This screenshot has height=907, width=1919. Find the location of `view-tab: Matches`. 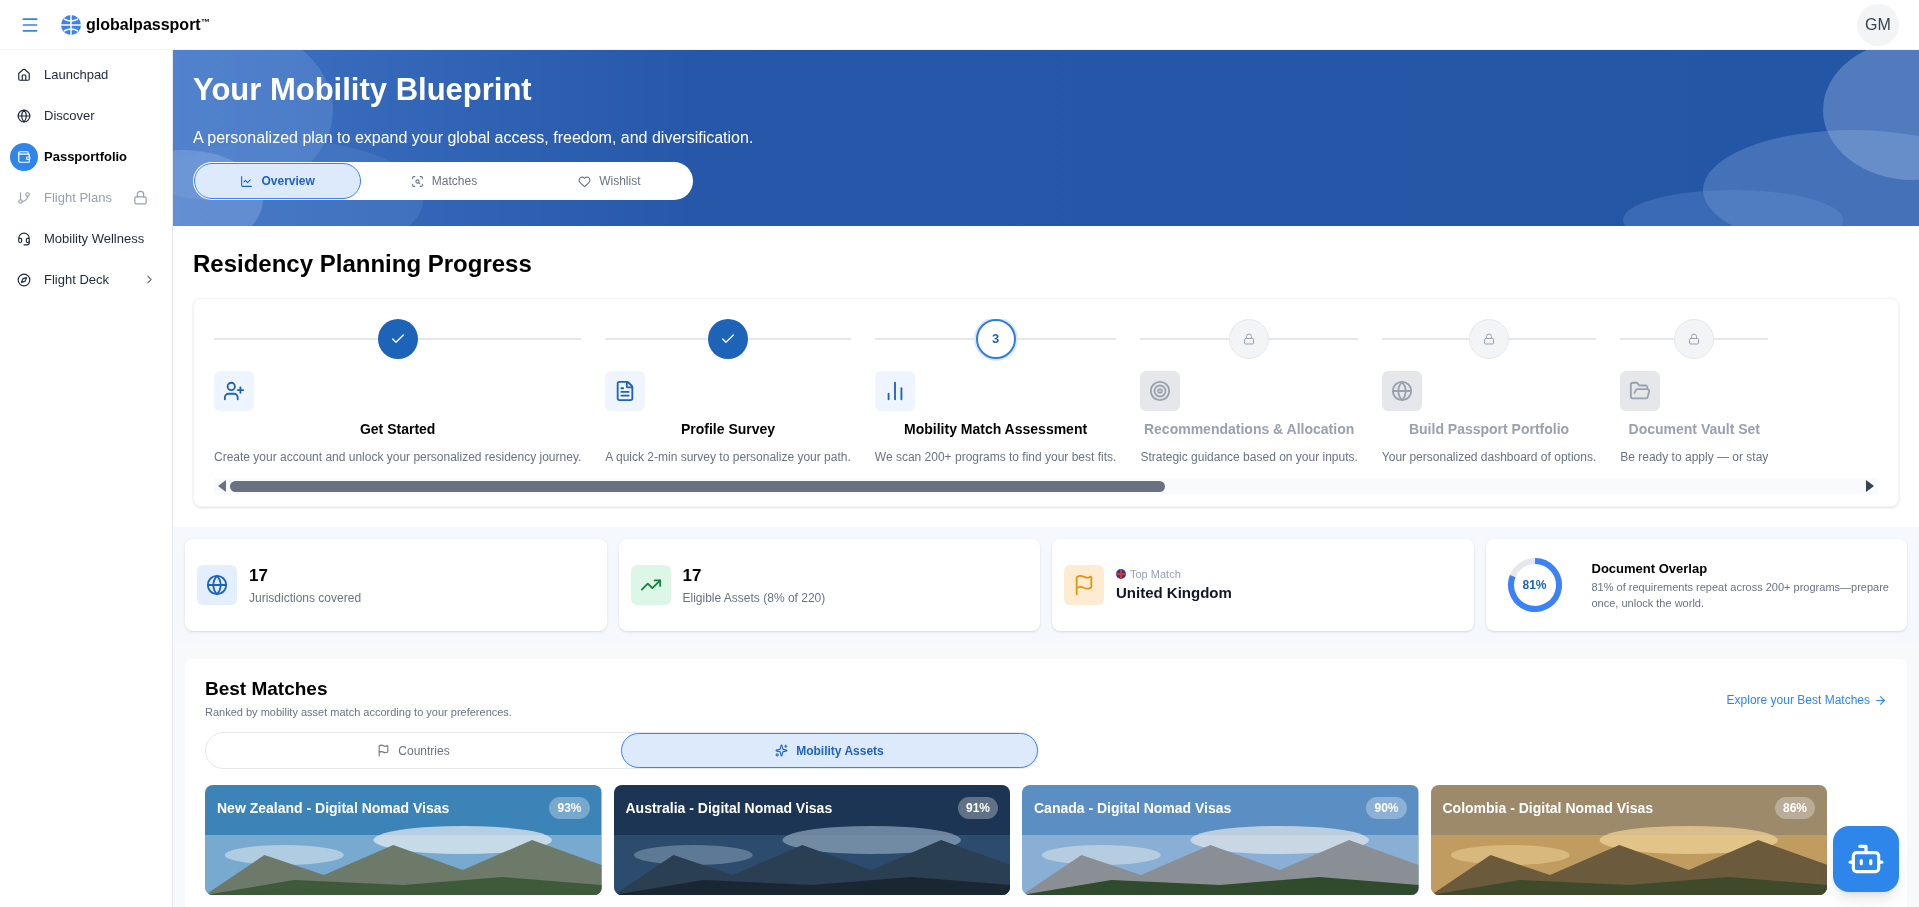

view-tab: Matches is located at coordinates (444, 181).